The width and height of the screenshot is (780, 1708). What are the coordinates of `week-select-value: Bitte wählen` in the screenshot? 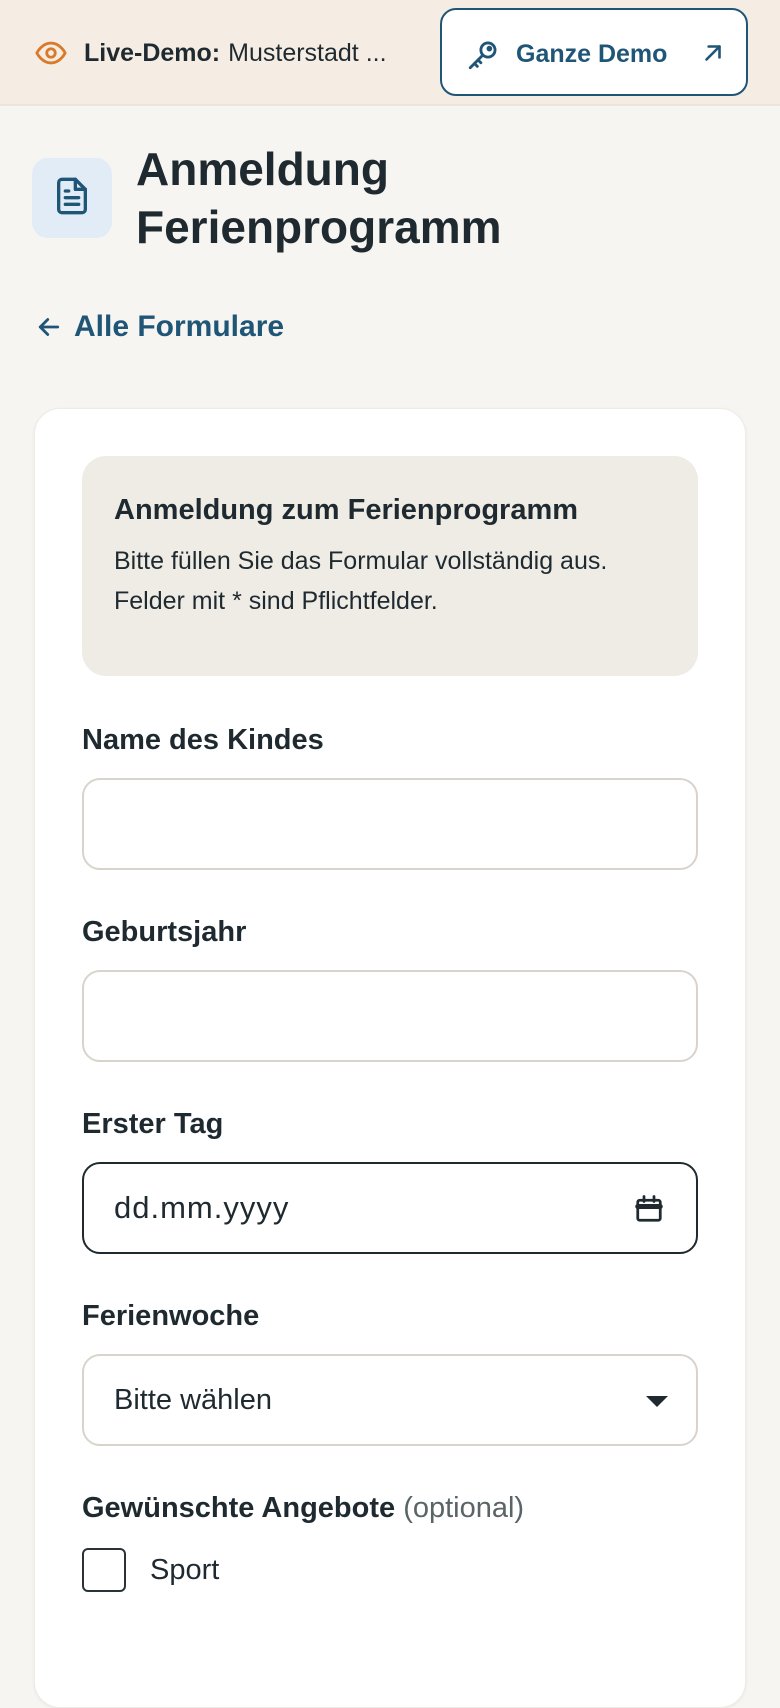 It's located at (193, 1399).